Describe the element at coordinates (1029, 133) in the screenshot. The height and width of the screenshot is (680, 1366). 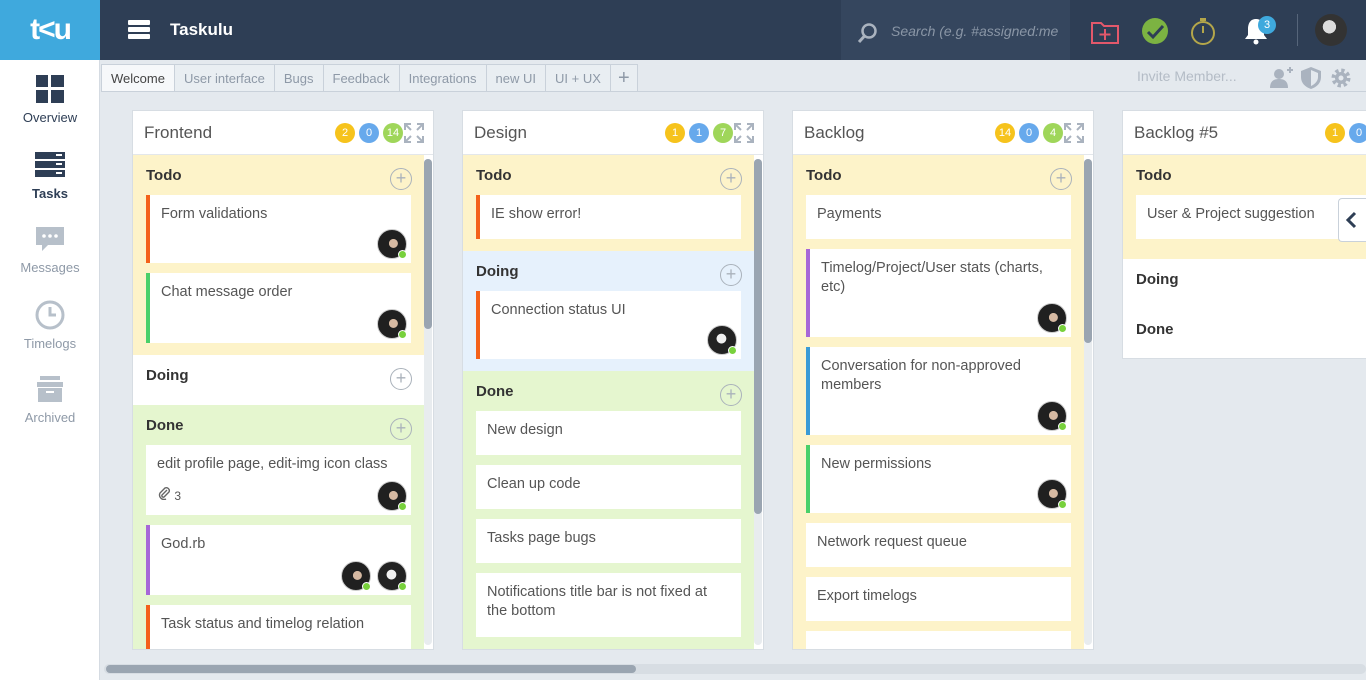
I see `doing-count-badge: 0` at that location.